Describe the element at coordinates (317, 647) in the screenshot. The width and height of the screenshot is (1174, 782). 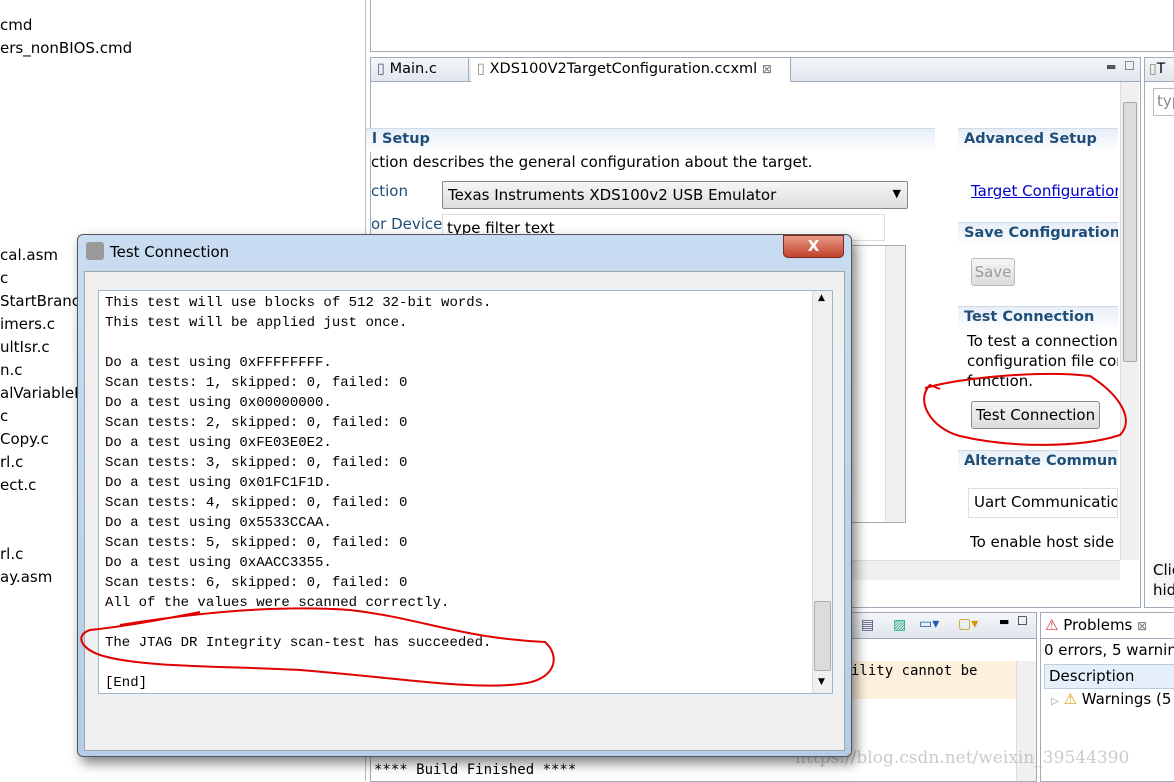
I see `annotation-circle-succeeded` at that location.